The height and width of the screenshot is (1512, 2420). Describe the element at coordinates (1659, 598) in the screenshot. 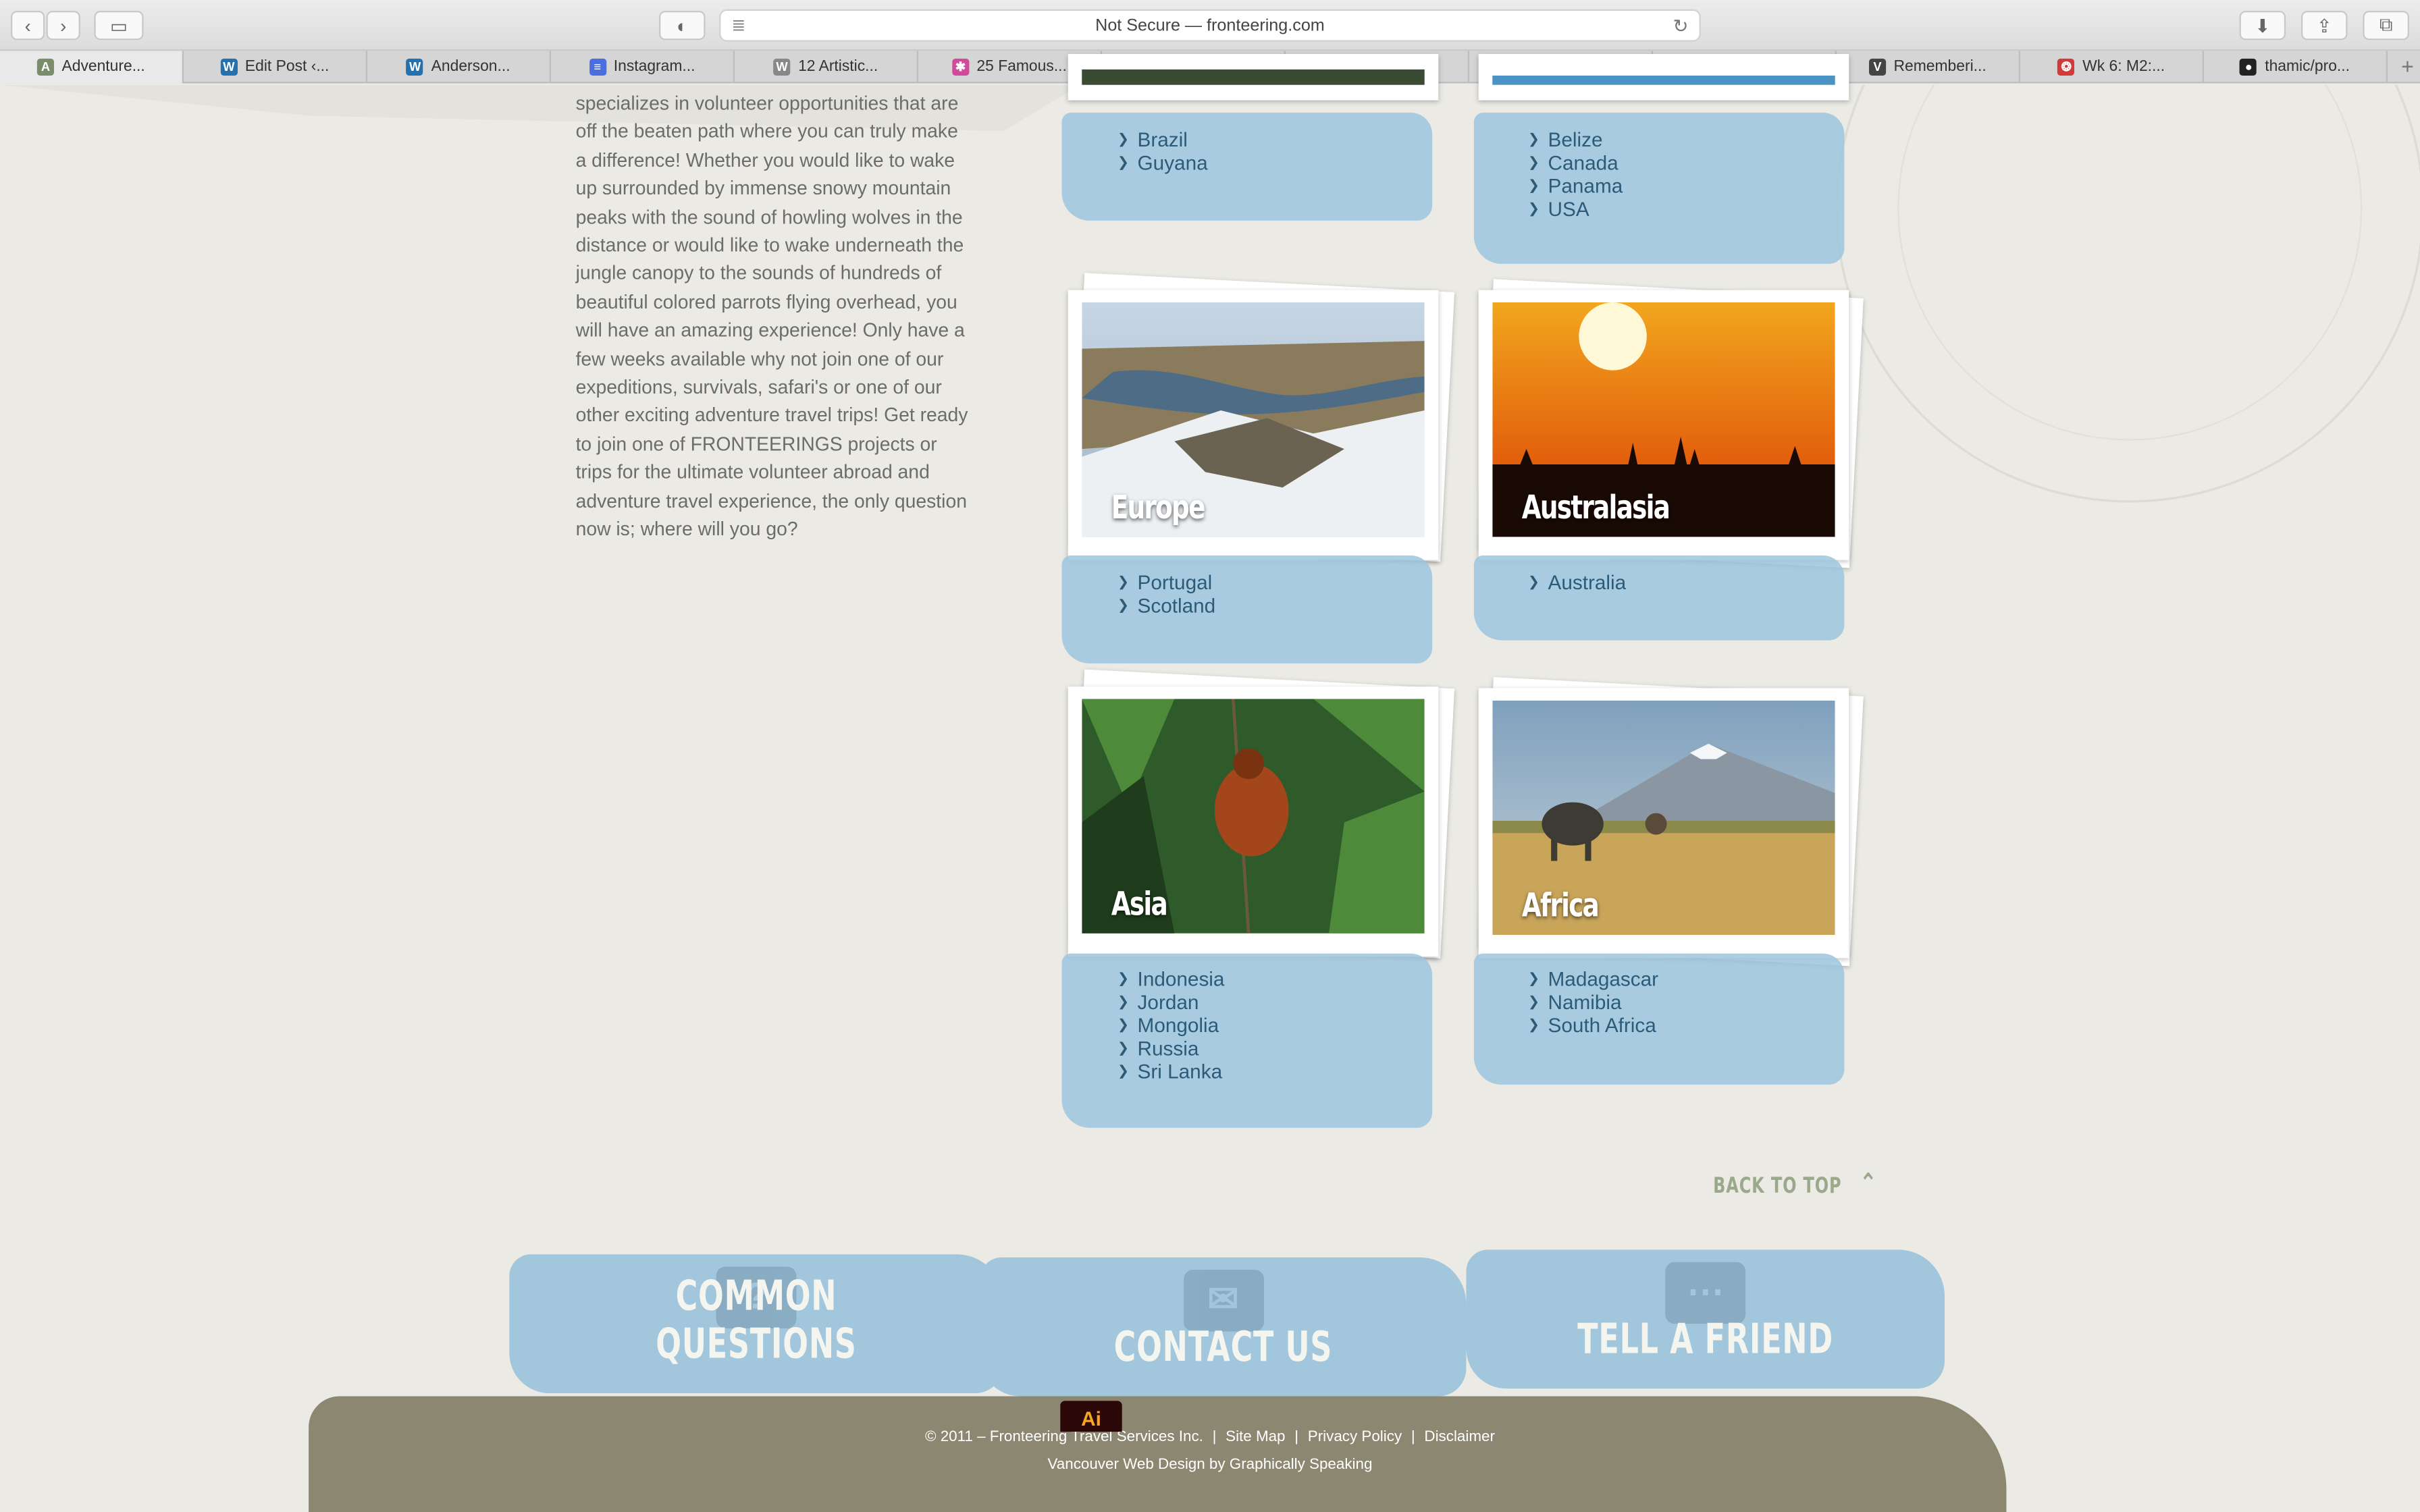

I see `brush-australasia` at that location.